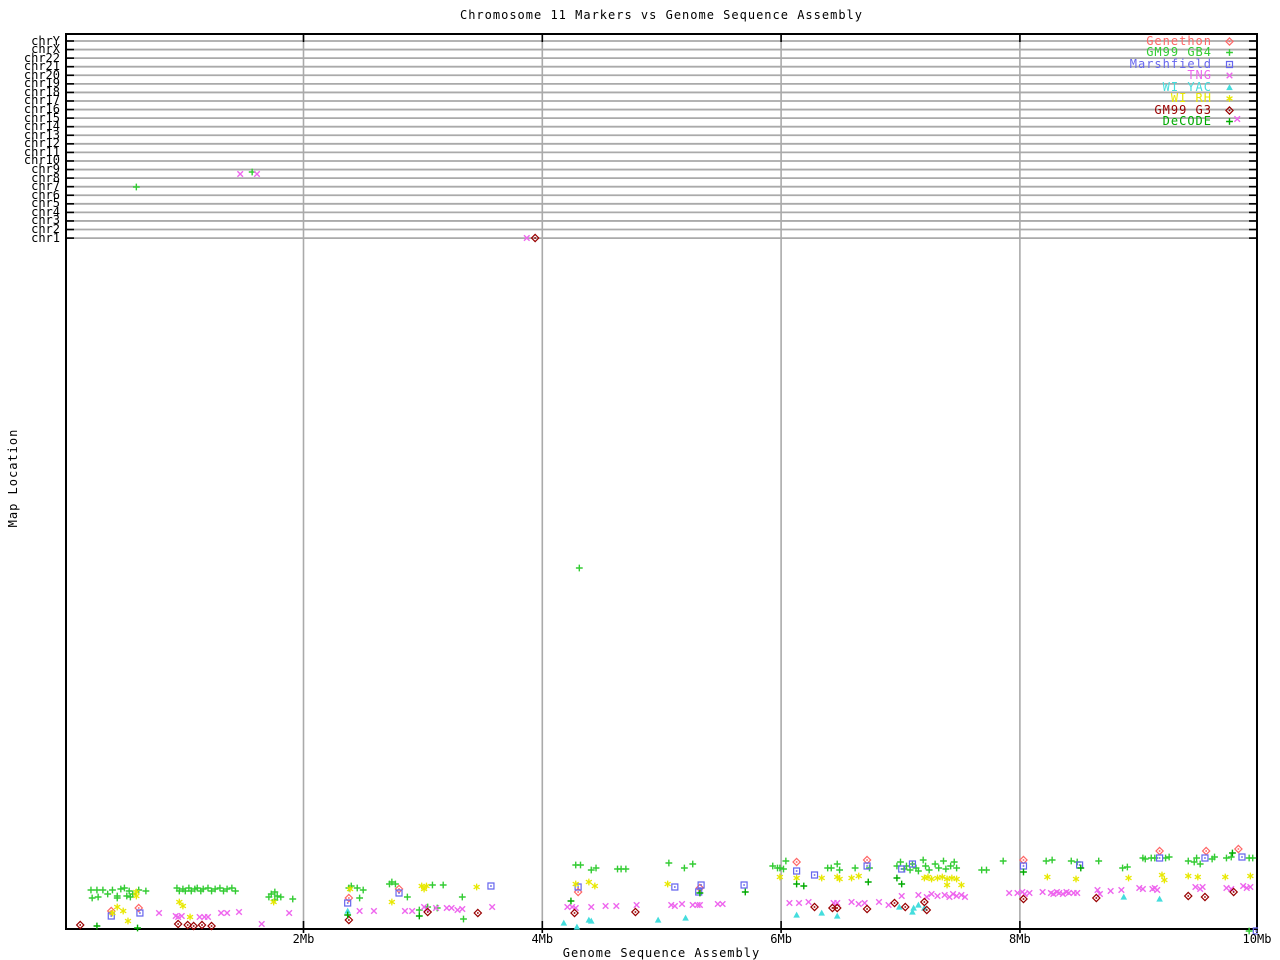  What do you see at coordinates (13, 478) in the screenshot?
I see `y-axis-title: Map Location` at bounding box center [13, 478].